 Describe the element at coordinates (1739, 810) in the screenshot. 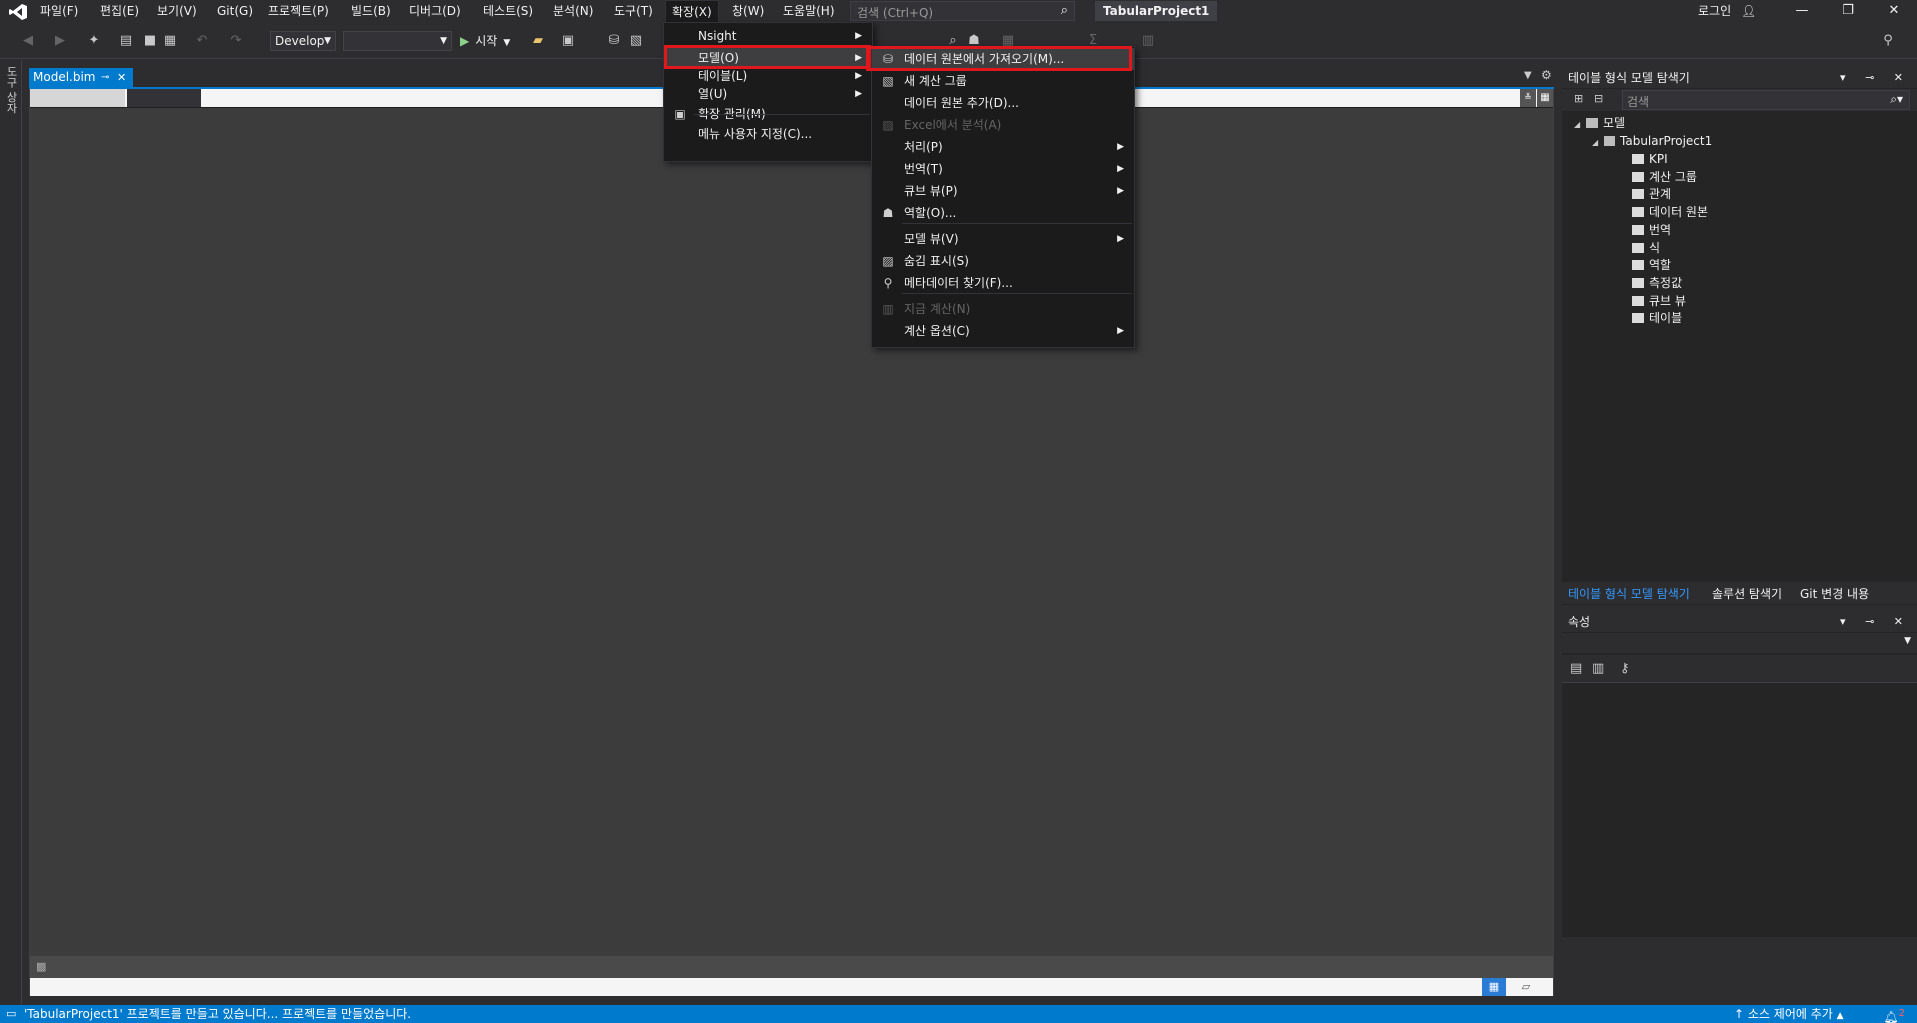

I see `properties-grid` at that location.